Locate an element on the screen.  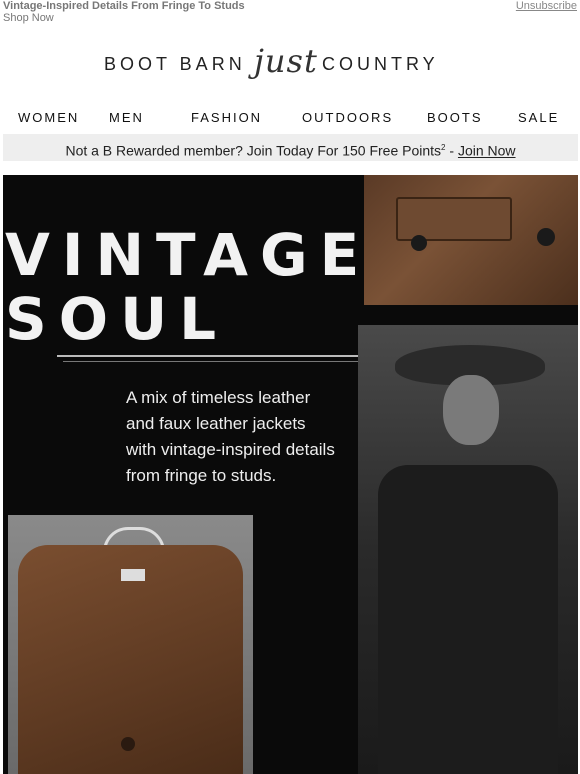
jacket-pocket is located at coordinates (454, 219).